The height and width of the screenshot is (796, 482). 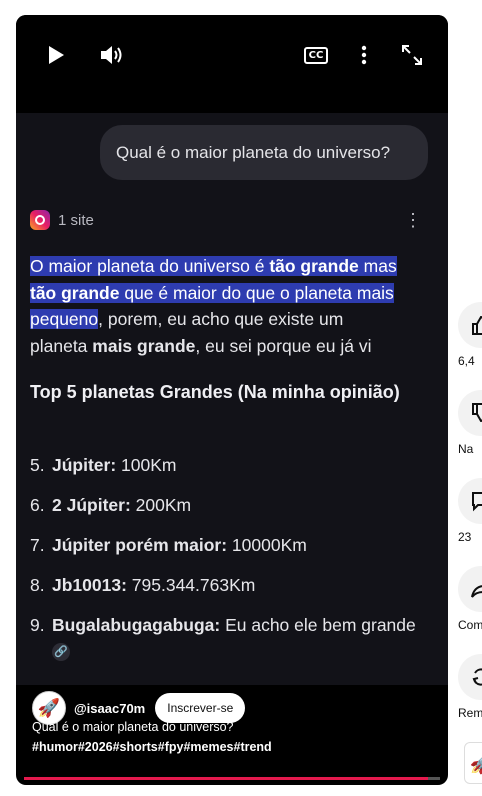 I want to click on caption-text: Qual é o maior planeta do universo?, so click(x=133, y=727).